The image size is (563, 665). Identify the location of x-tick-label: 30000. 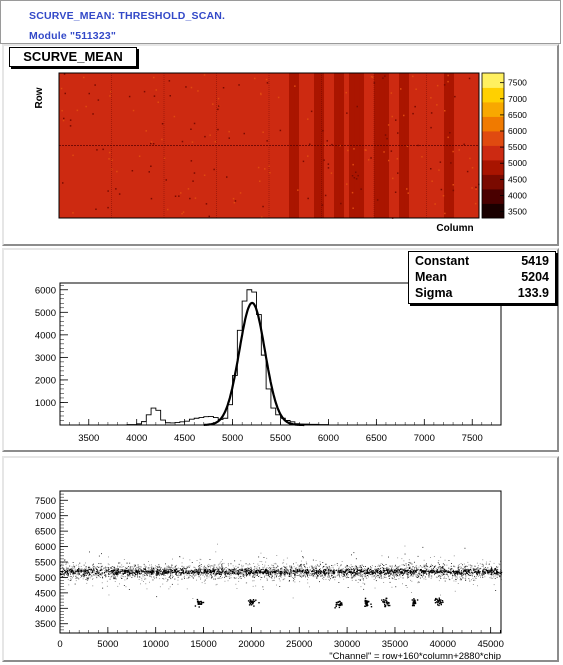
(347, 644).